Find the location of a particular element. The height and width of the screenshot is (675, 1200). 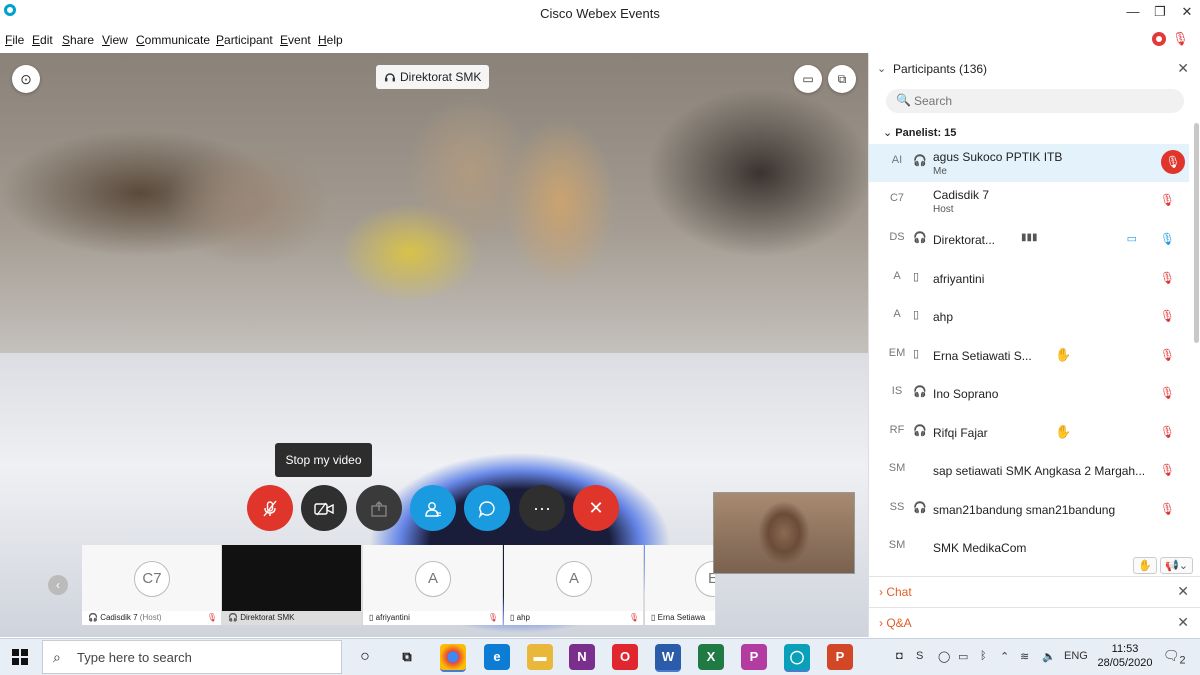

menu-event: Event is located at coordinates (295, 40).